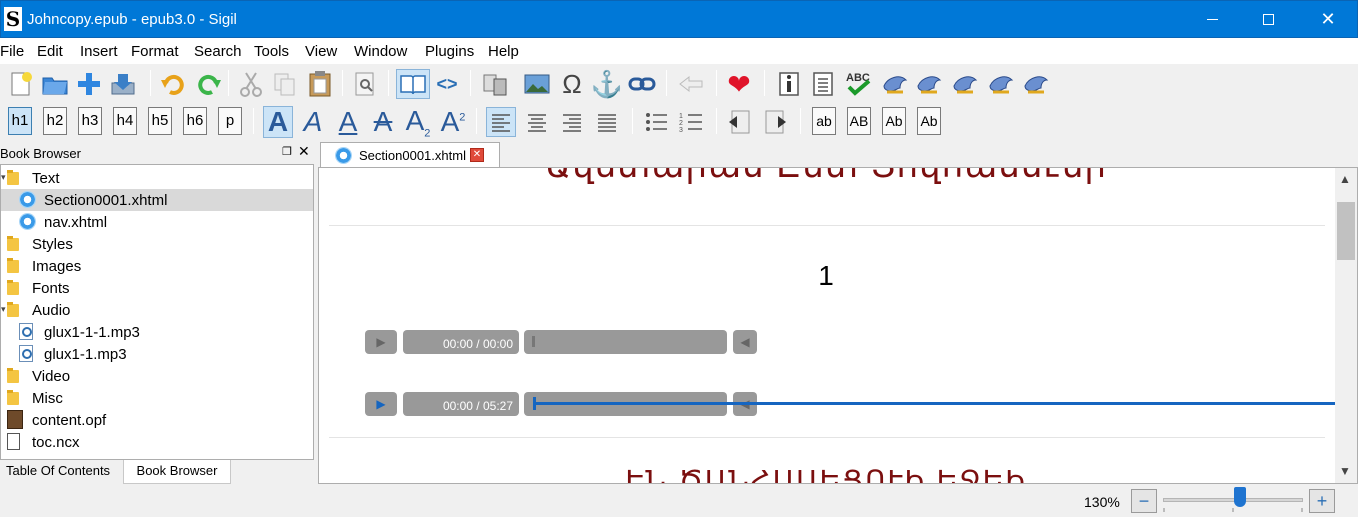 This screenshot has height=517, width=1358. Describe the element at coordinates (99, 51) in the screenshot. I see `menu-insert: Insert` at that location.